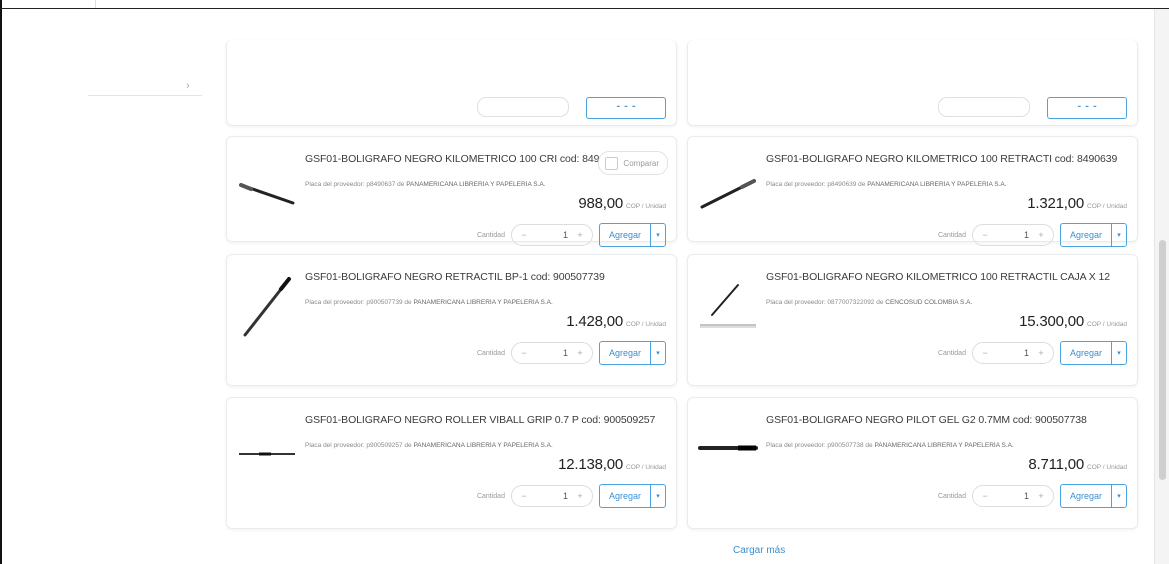 This screenshot has height=564, width=1169. I want to click on chevron-right-icon: ›, so click(188, 86).